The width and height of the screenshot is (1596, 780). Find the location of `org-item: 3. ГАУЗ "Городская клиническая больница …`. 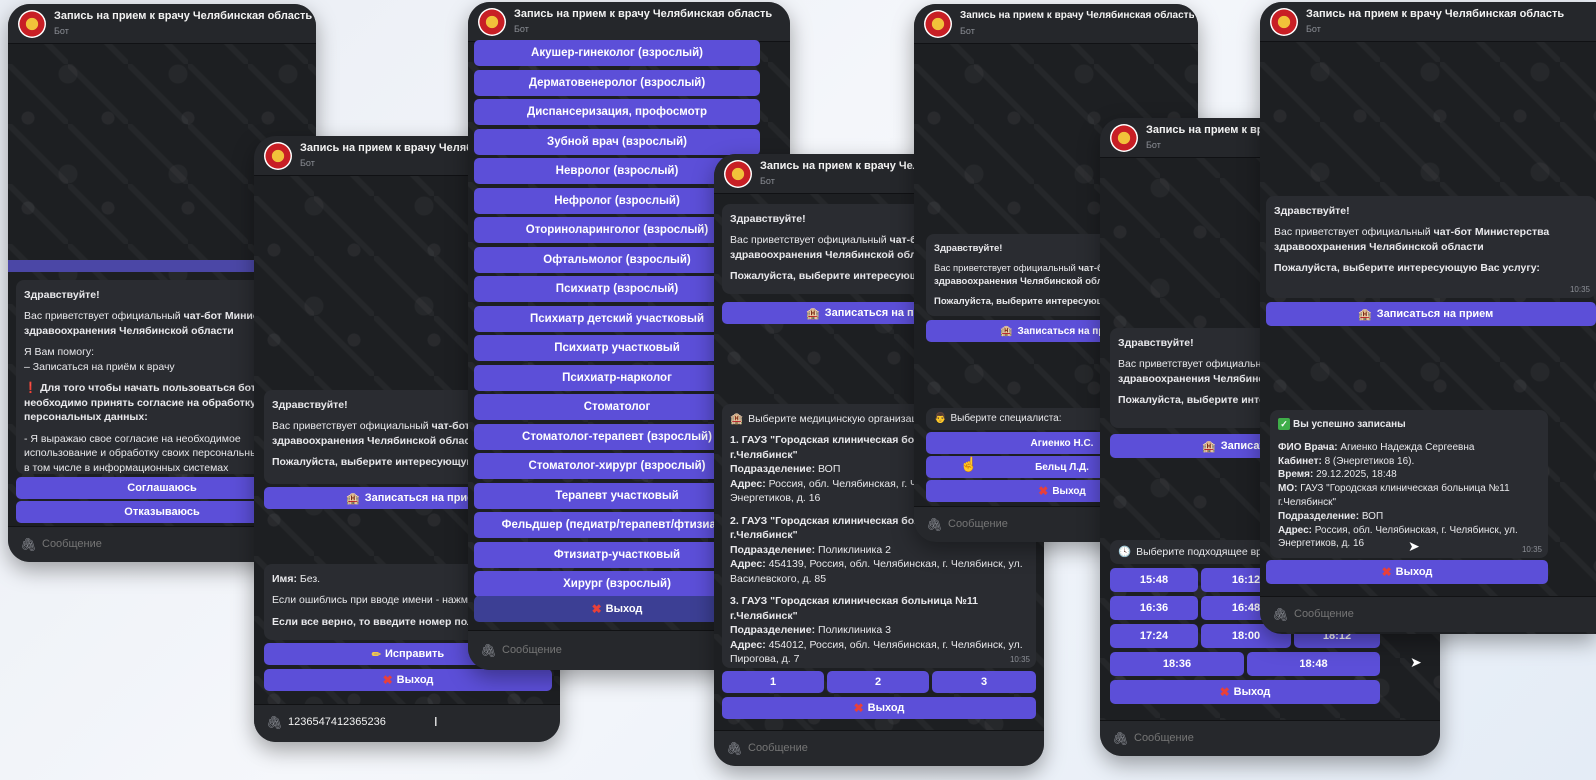

org-item: 3. ГАУЗ "Городская клиническая больница … is located at coordinates (879, 630).